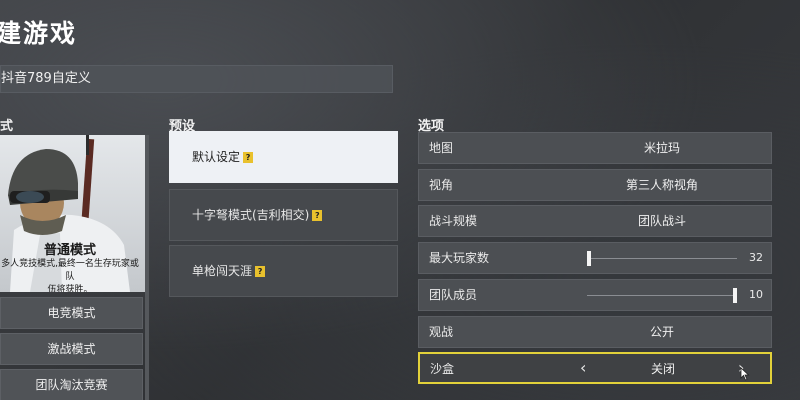 The width and height of the screenshot is (800, 400). Describe the element at coordinates (661, 332) in the screenshot. I see `option-value: 公开` at that location.